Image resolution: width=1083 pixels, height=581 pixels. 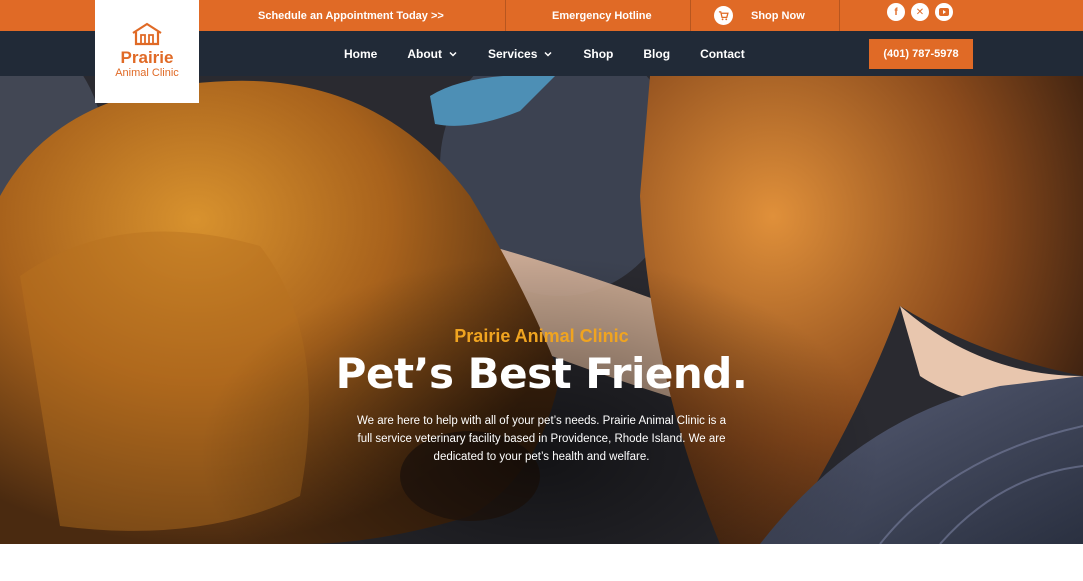 I want to click on nav-item-contact: Contact, so click(x=722, y=54).